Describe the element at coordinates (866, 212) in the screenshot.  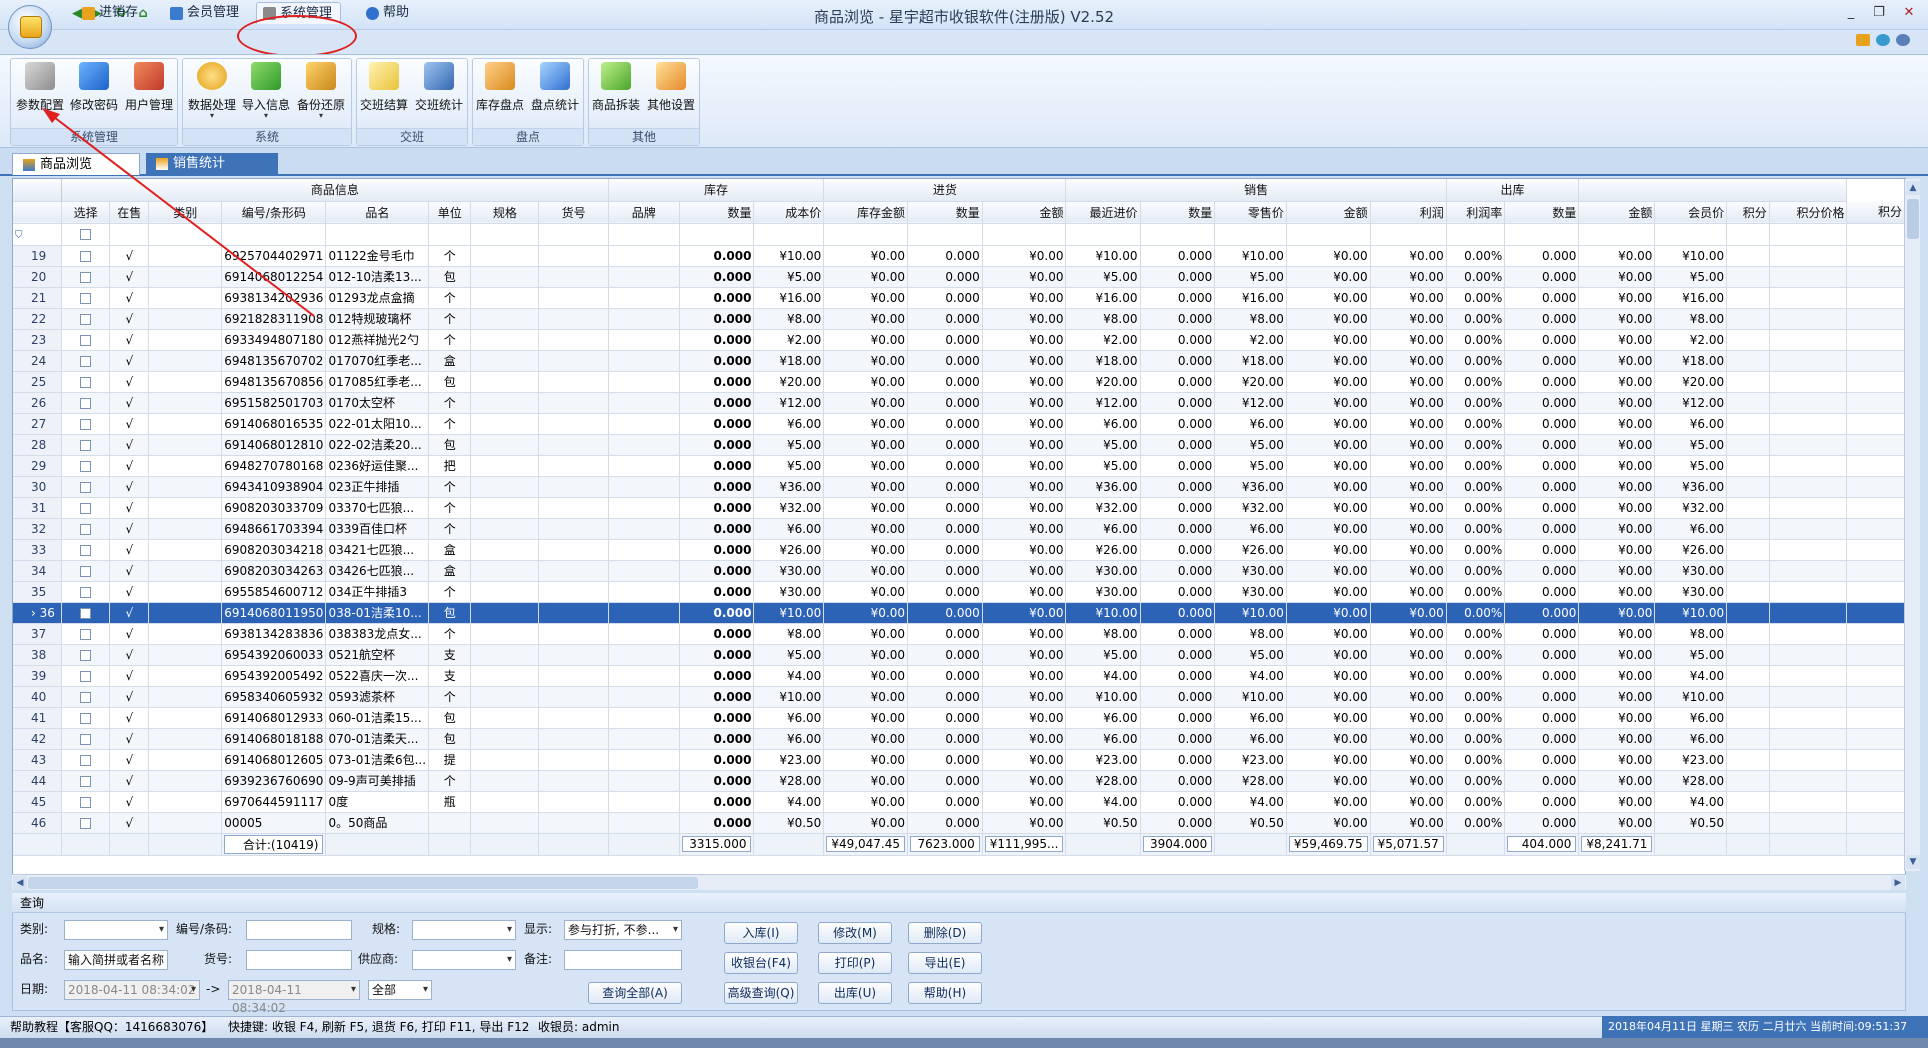
I see `column-header: 库存金额` at that location.